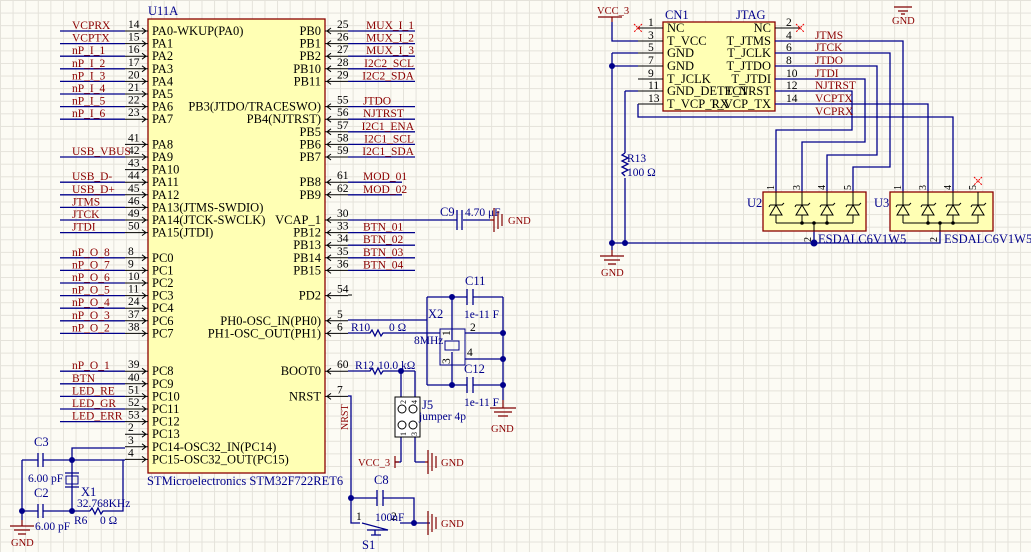 The width and height of the screenshot is (1031, 552). I want to click on net-label: MUX_I_3, so click(390, 51).